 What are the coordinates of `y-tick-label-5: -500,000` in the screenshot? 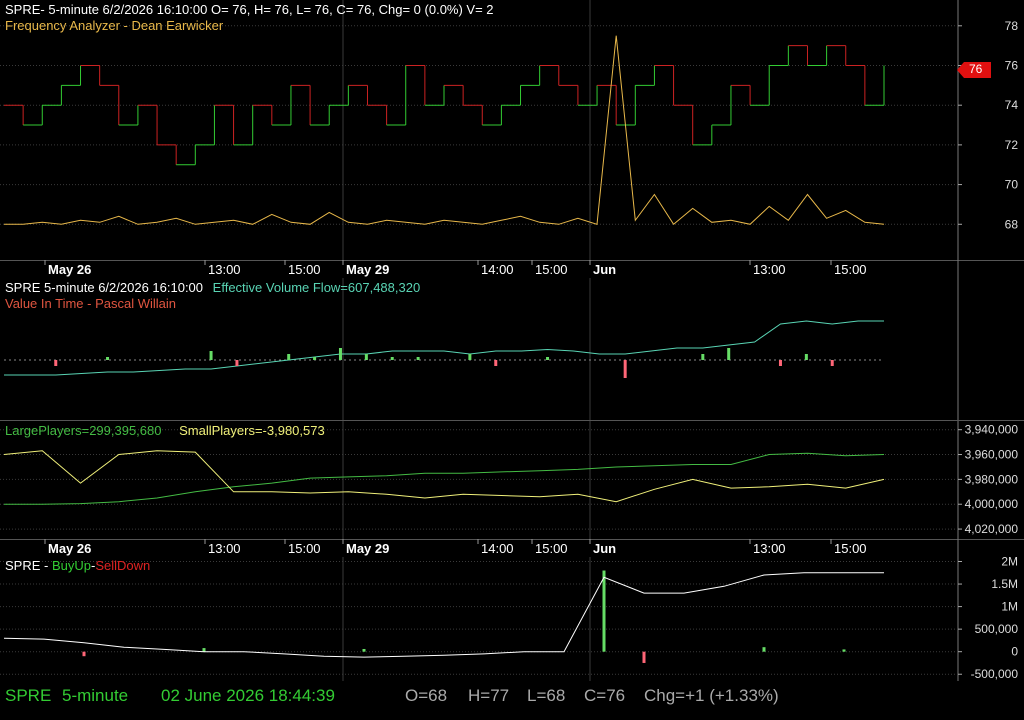 It's located at (995, 674).